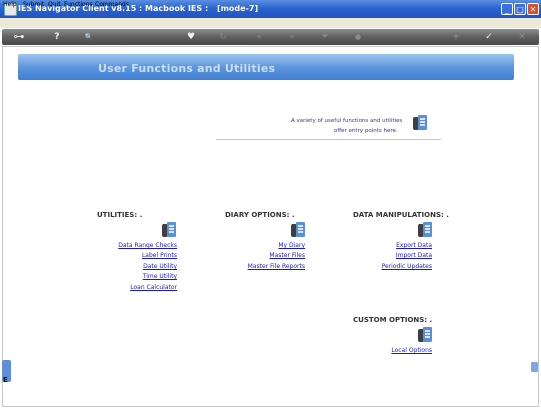 This screenshot has width=541, height=409. Describe the element at coordinates (191, 37) in the screenshot. I see `favorite-icon: ♥` at that location.